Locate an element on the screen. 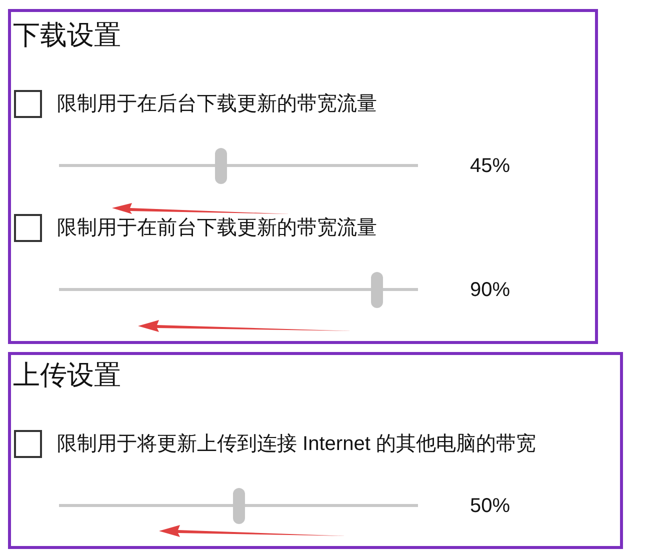  section-title: 上传设置 is located at coordinates (67, 375).